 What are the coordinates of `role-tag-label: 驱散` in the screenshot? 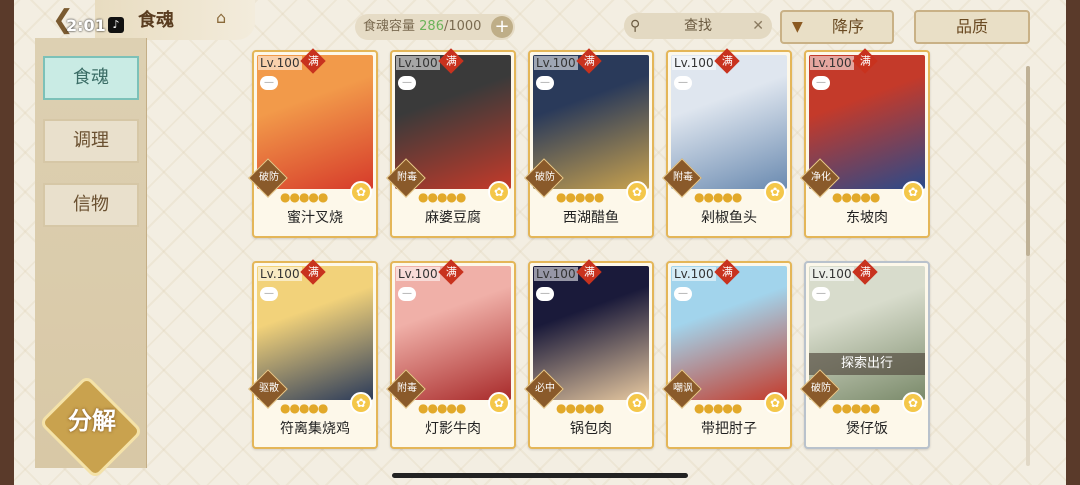 It's located at (269, 388).